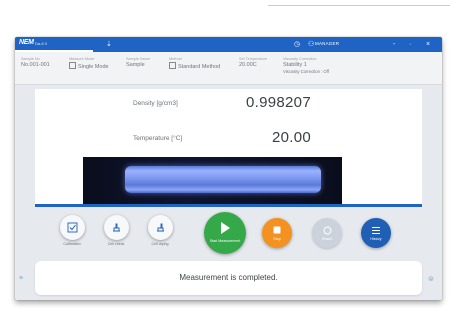 This screenshot has width=450, height=319. What do you see at coordinates (172, 65) in the screenshot?
I see `method-checkbox-icon` at bounding box center [172, 65].